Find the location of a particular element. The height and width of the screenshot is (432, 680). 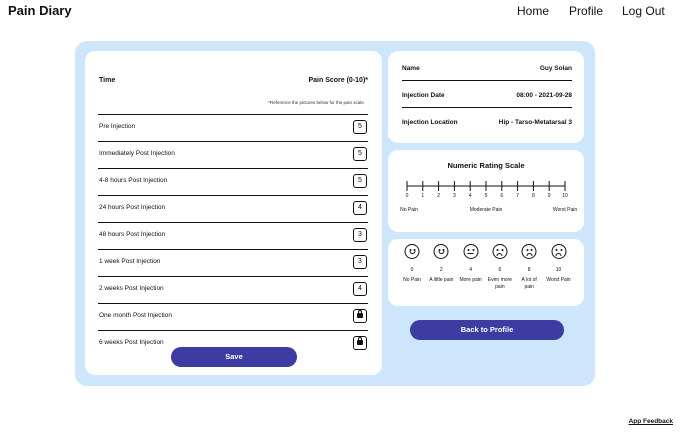

scale-low-label: No Pain is located at coordinates (409, 210).